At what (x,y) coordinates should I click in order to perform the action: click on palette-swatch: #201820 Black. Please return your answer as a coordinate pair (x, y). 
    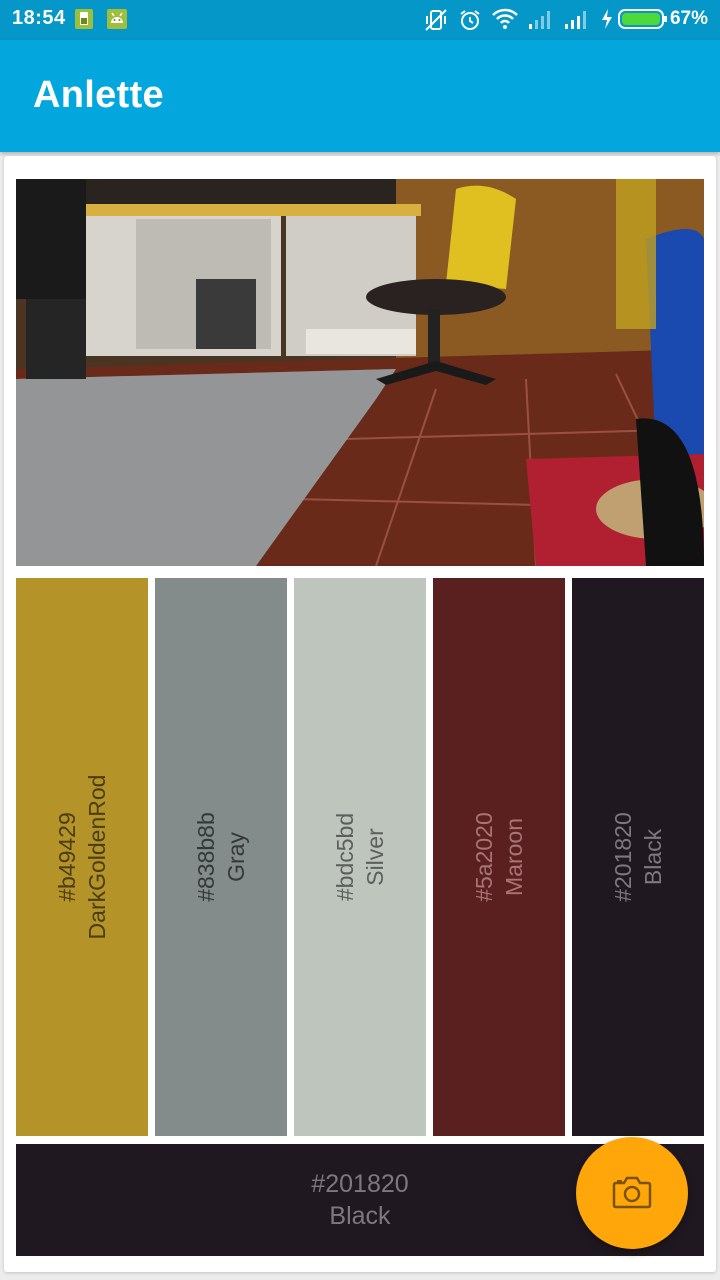
    Looking at the image, I should click on (638, 857).